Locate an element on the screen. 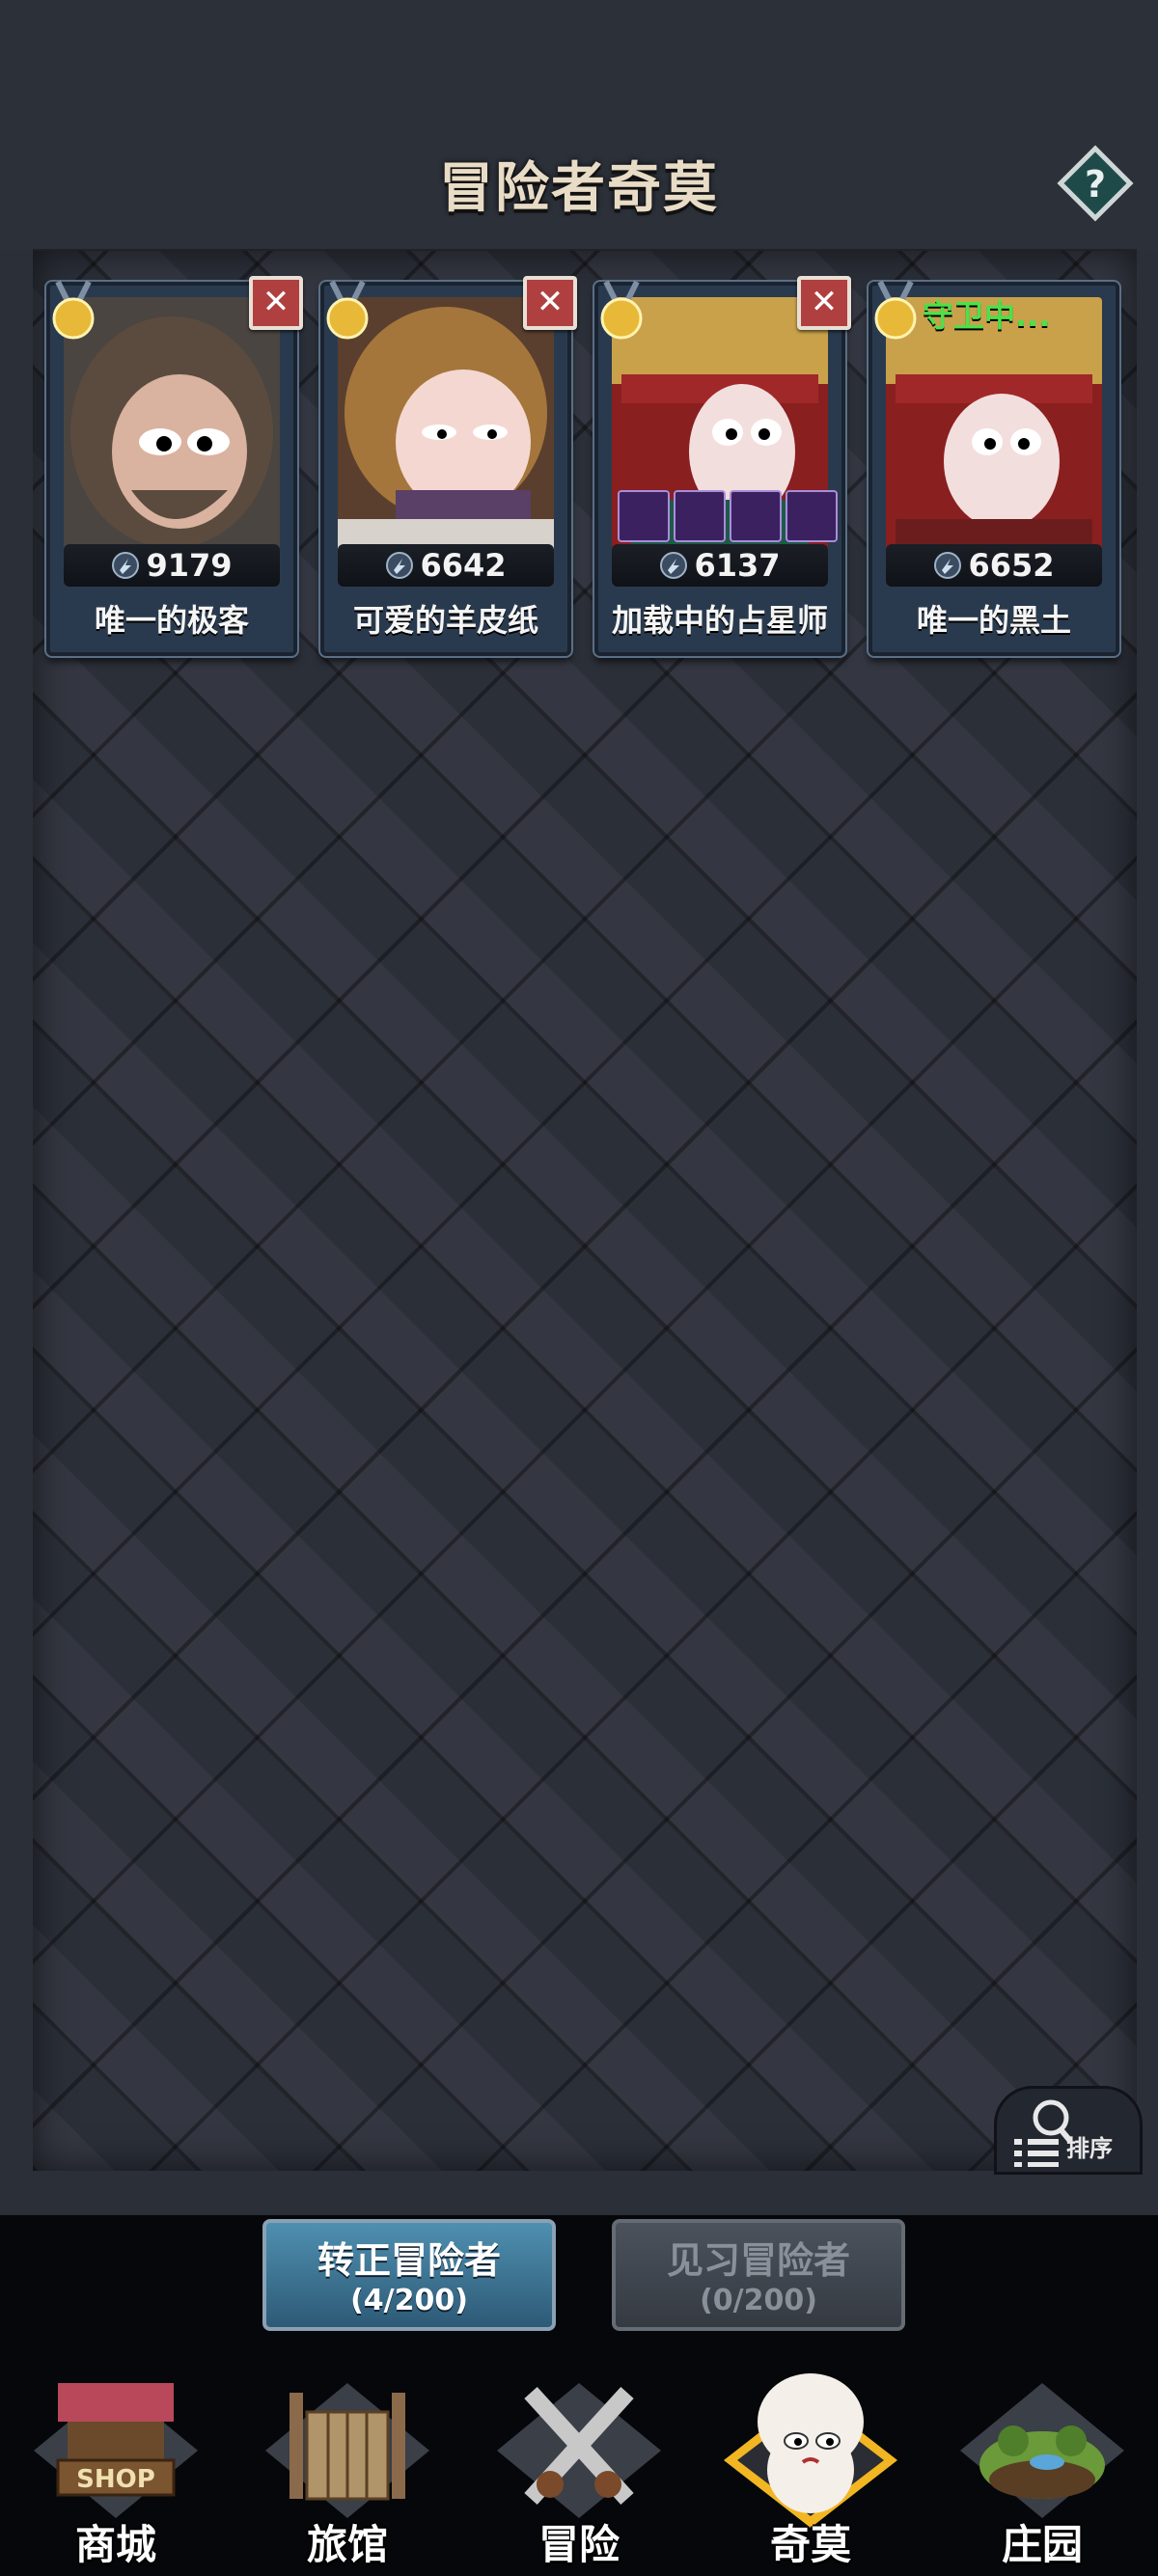 This screenshot has height=2576, width=1158. crossed-swords-icon is located at coordinates (579, 2450).